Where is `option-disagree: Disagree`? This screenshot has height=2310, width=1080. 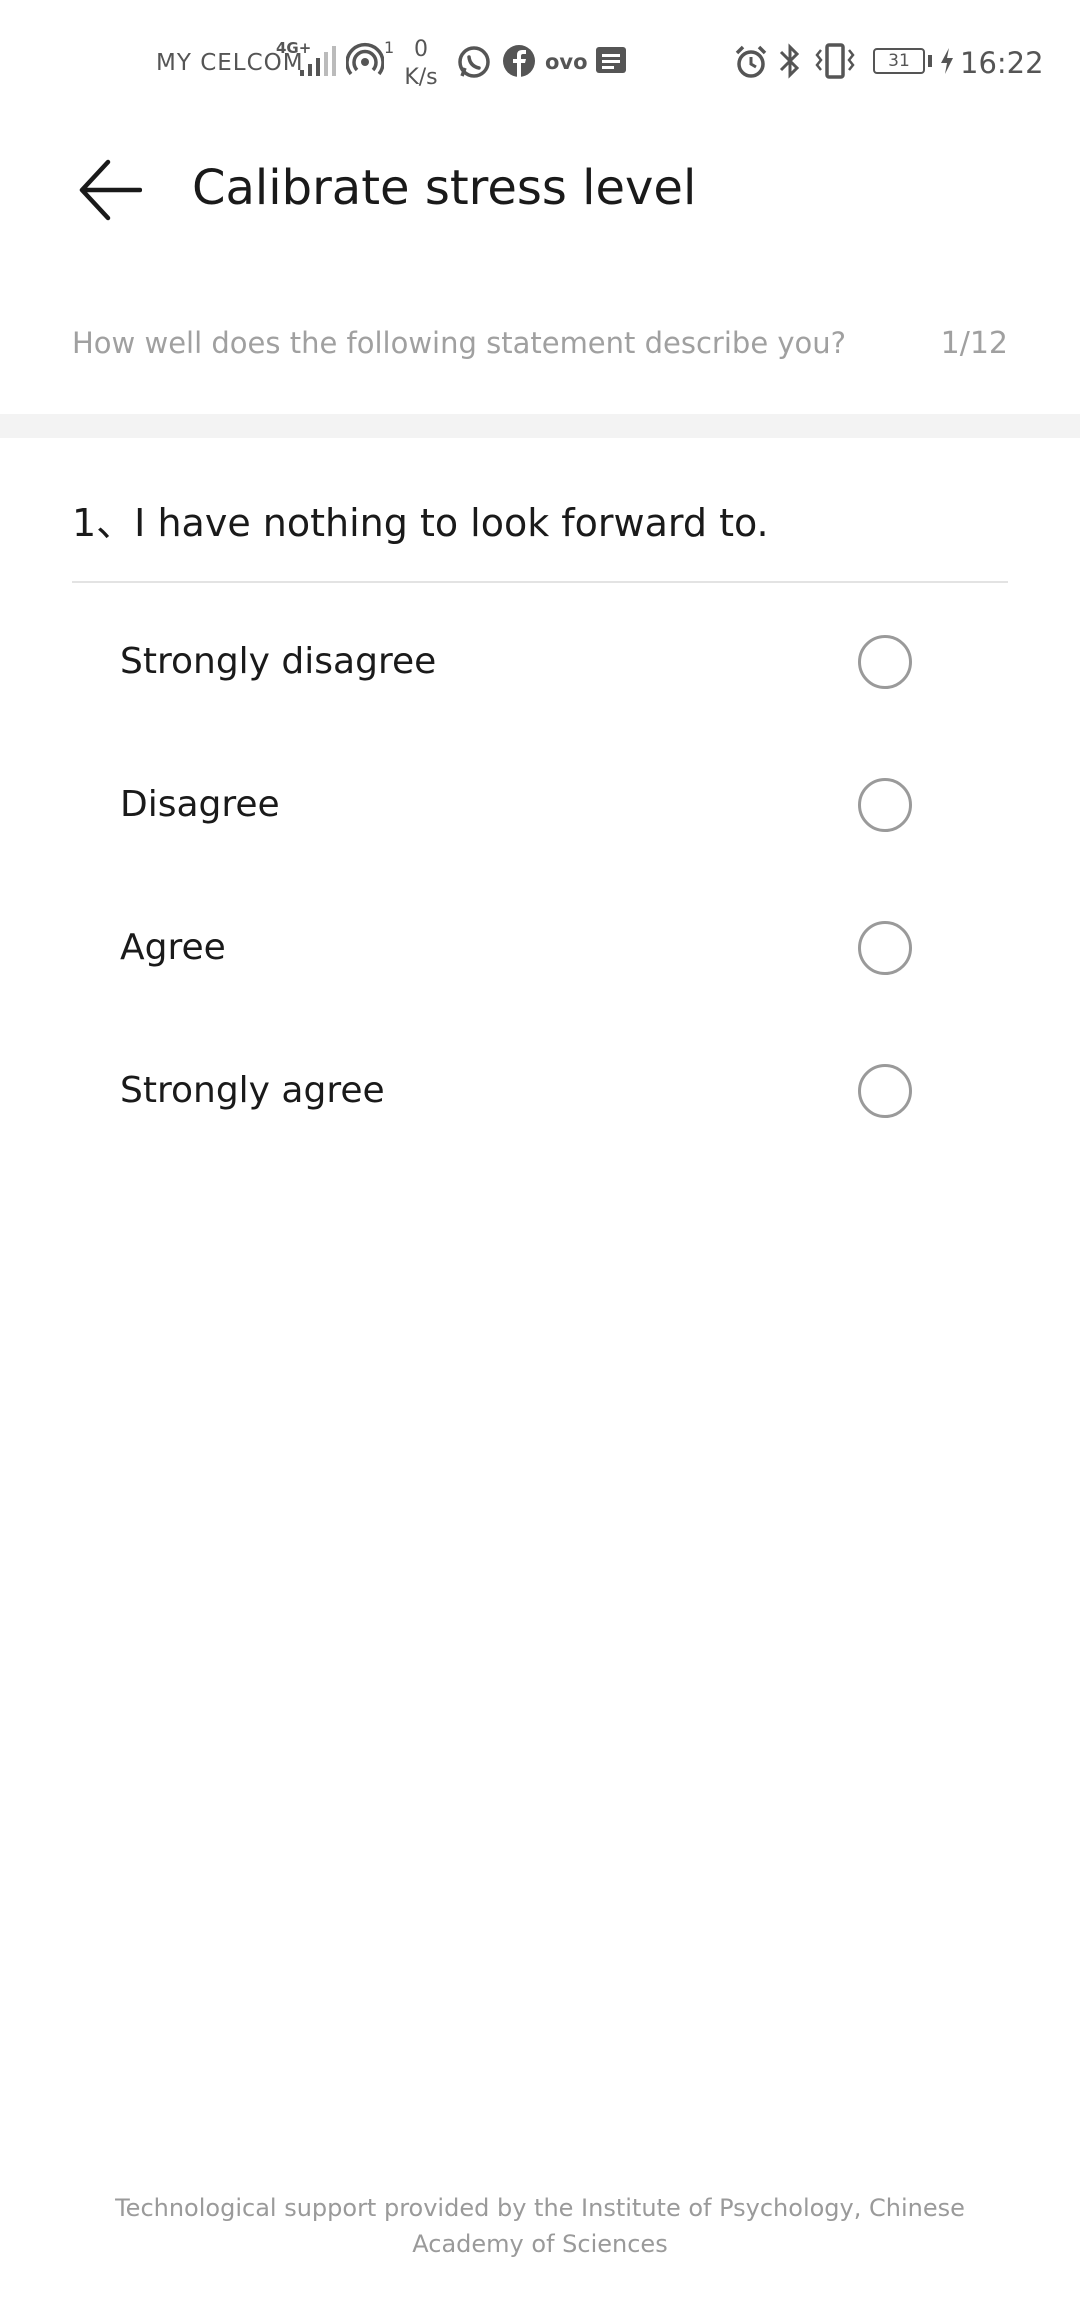
option-disagree: Disagree is located at coordinates (540, 804).